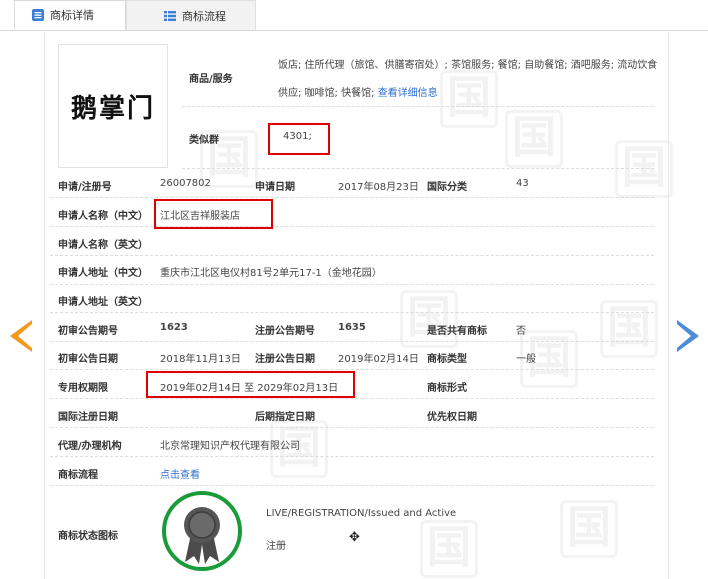  What do you see at coordinates (521, 331) in the screenshot?
I see `shared-value: 否` at bounding box center [521, 331].